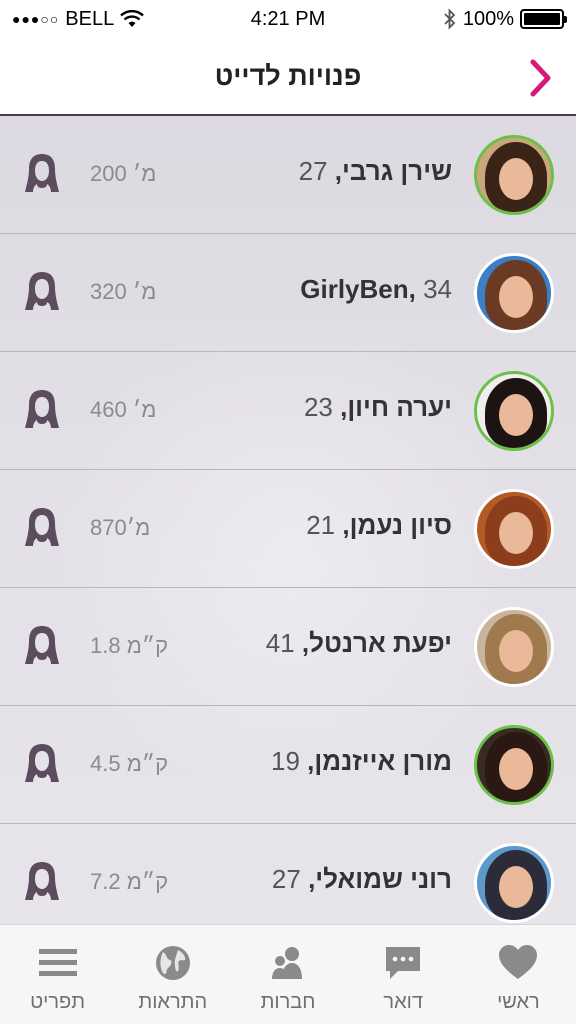  What do you see at coordinates (288, 1002) in the screenshot?
I see `tab-label: חברות` at bounding box center [288, 1002].